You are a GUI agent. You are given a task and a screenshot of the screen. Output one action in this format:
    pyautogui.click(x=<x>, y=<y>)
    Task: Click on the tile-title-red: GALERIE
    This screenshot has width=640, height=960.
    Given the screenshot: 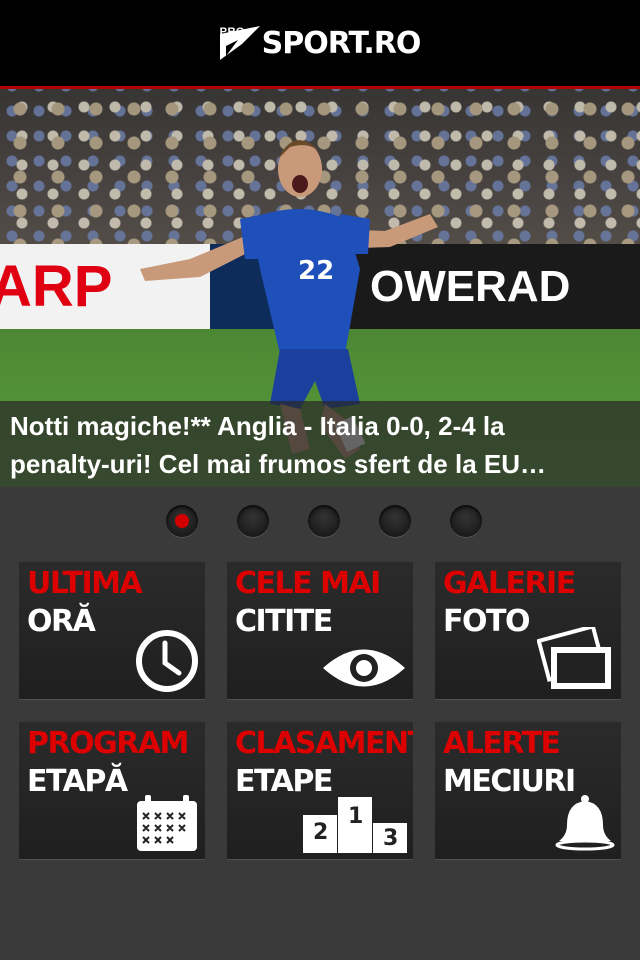 What is the action you would take?
    pyautogui.click(x=509, y=583)
    